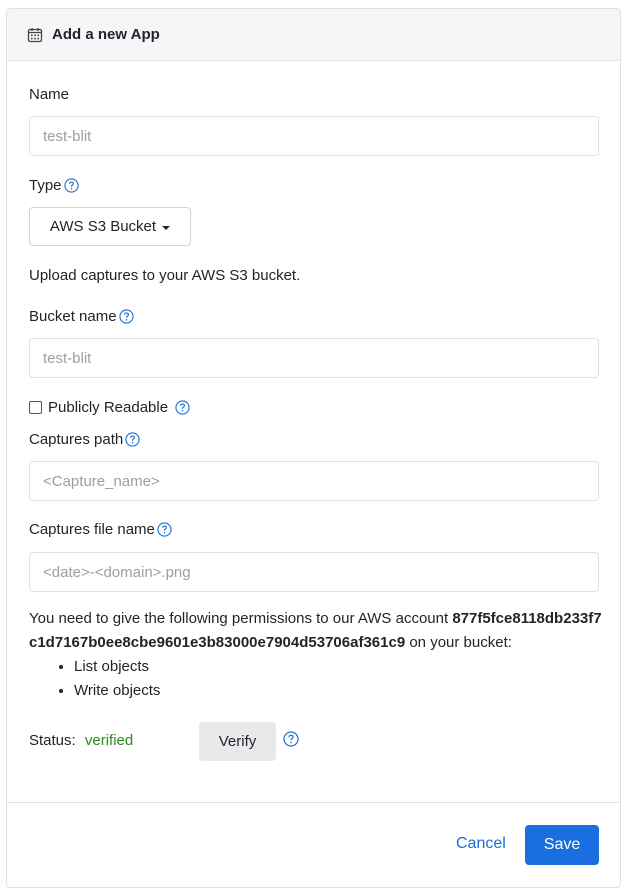 The image size is (626, 895). Describe the element at coordinates (52, 740) in the screenshot. I see `status-label: Status:` at that location.